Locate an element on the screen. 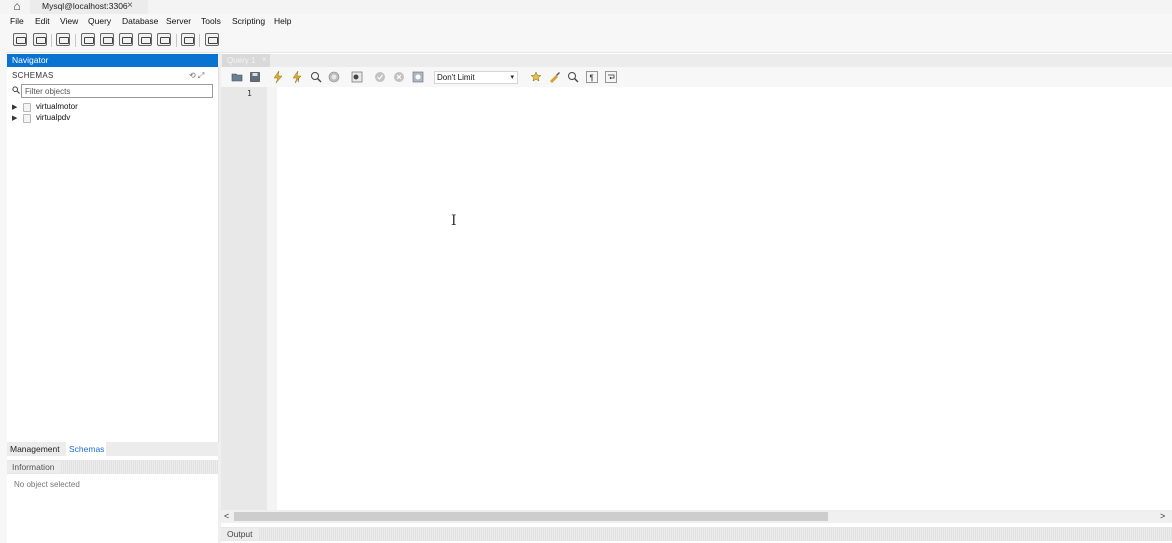 This screenshot has width=1172, height=543. word-wrap-icon is located at coordinates (611, 77).